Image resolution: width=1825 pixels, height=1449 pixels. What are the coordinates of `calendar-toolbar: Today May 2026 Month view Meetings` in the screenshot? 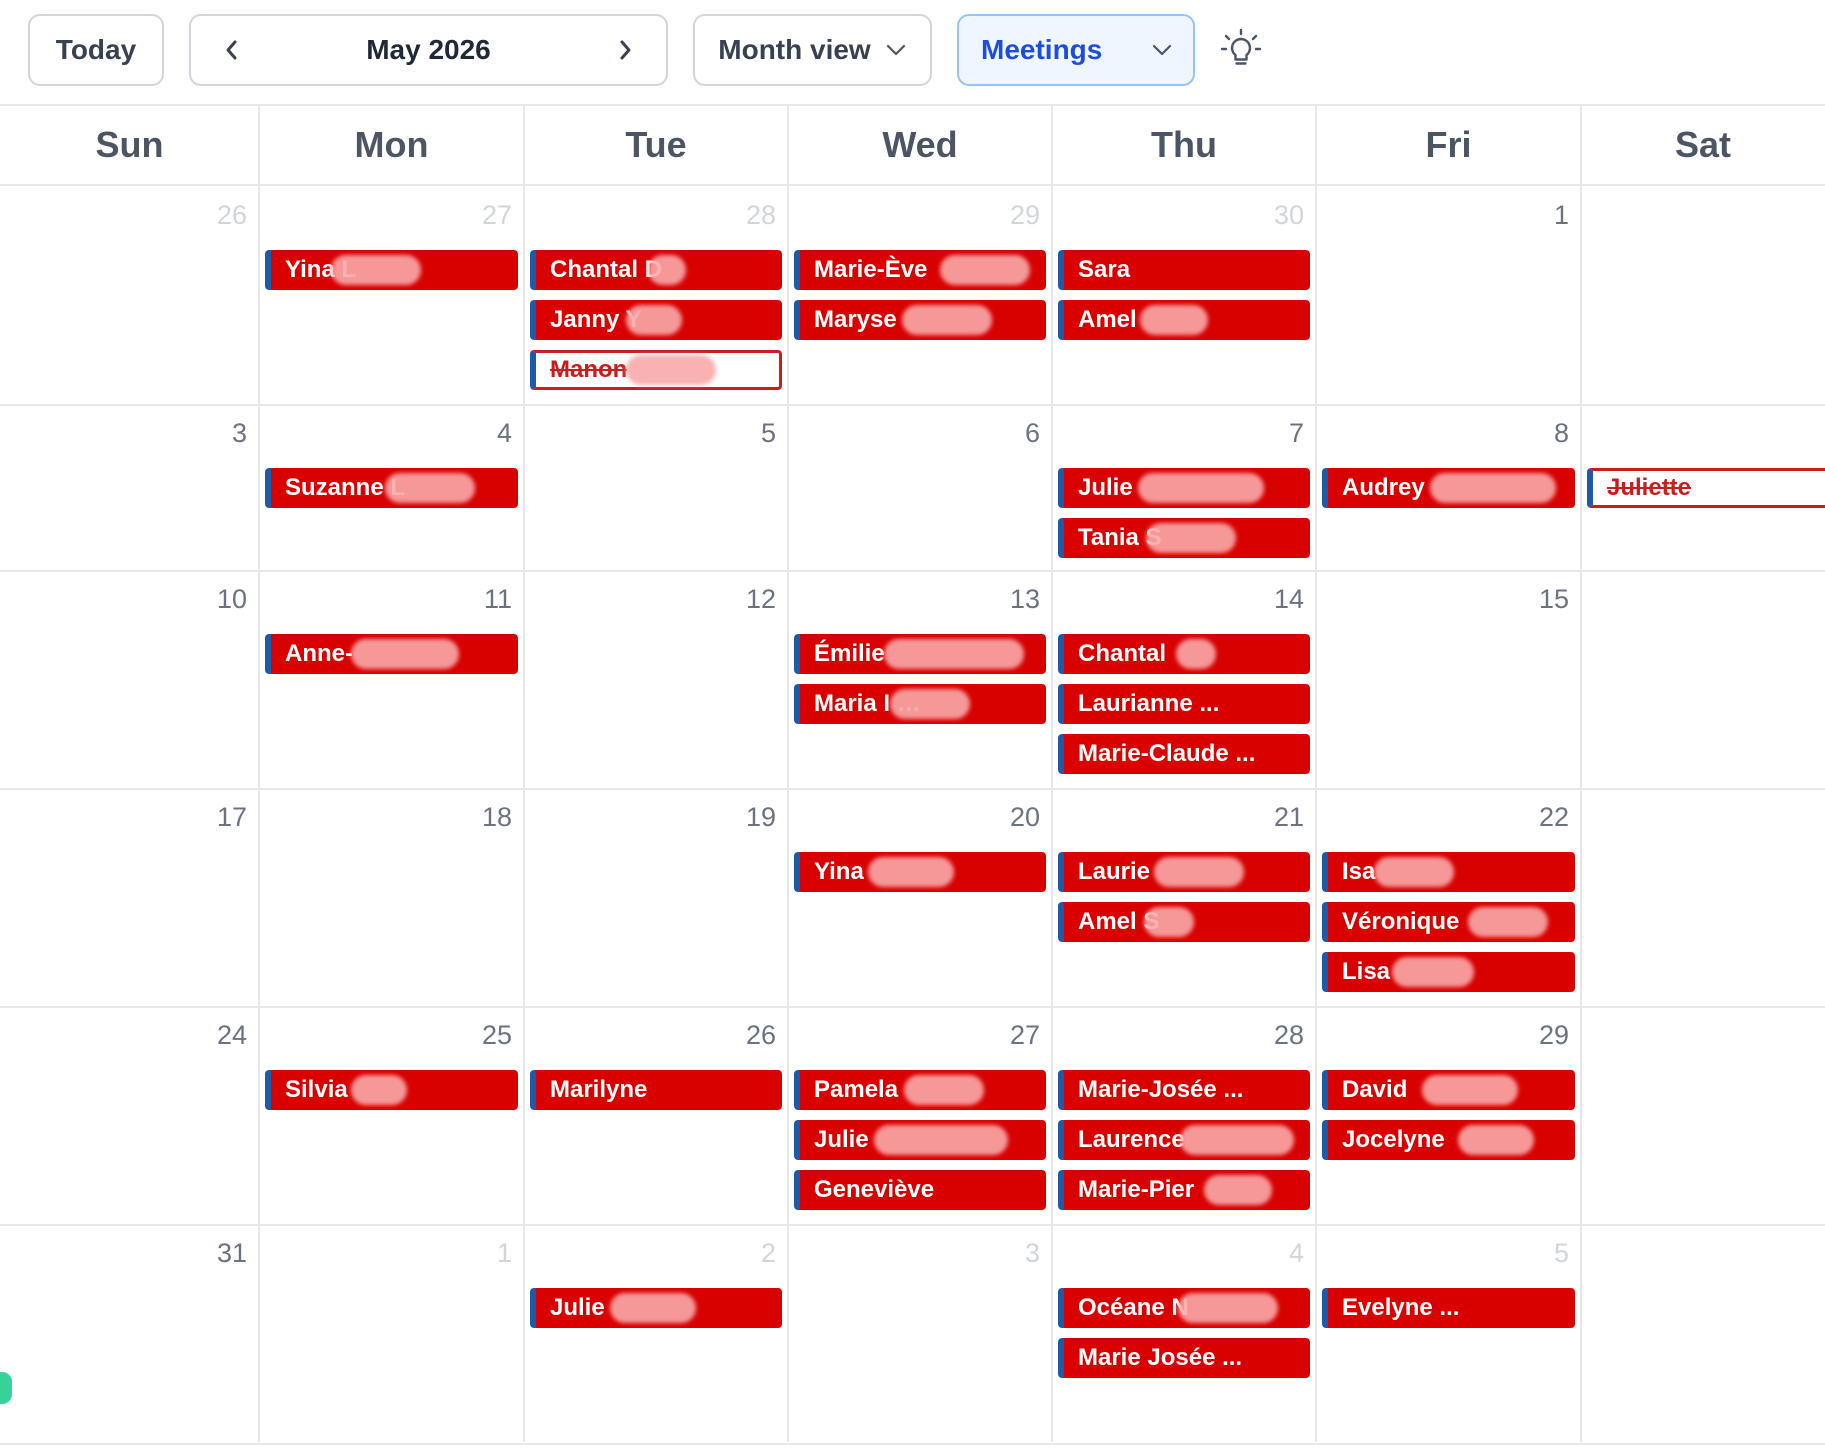 It's located at (912, 52).